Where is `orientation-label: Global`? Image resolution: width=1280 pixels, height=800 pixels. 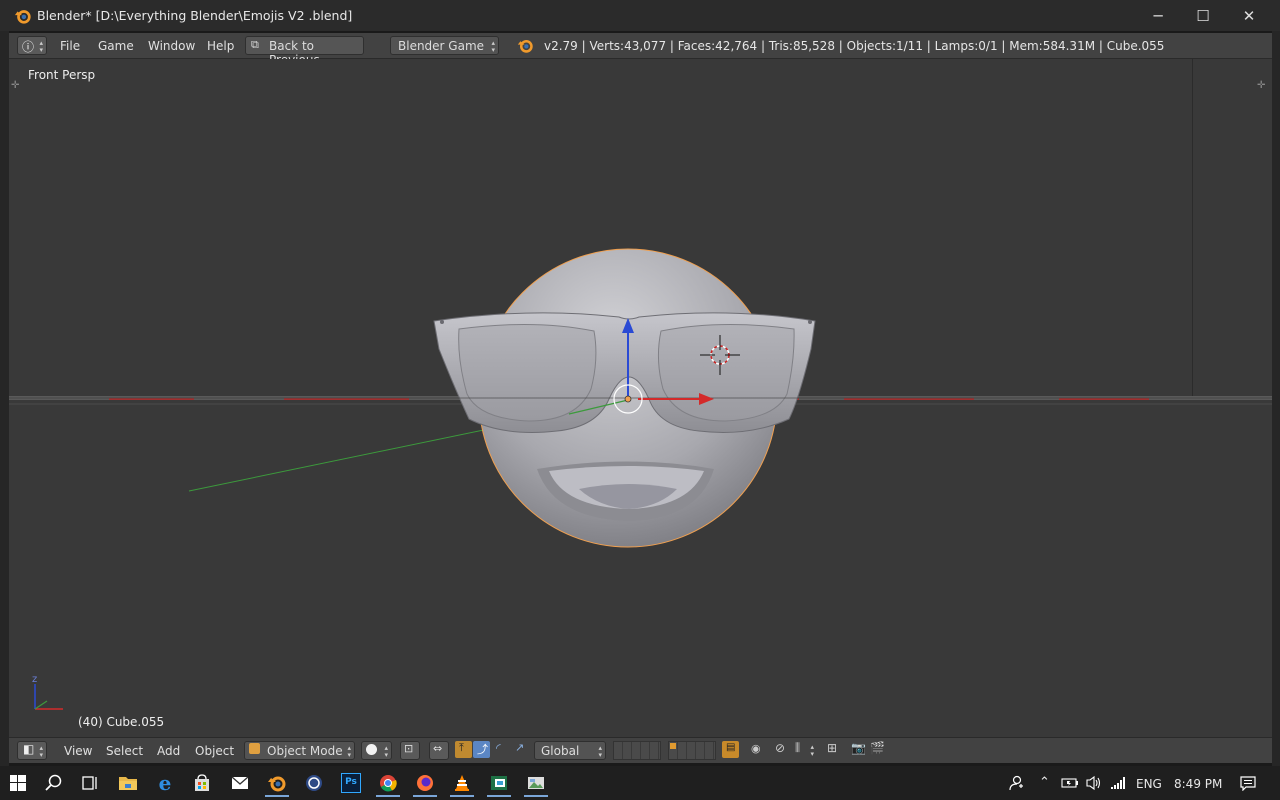 orientation-label: Global is located at coordinates (560, 751).